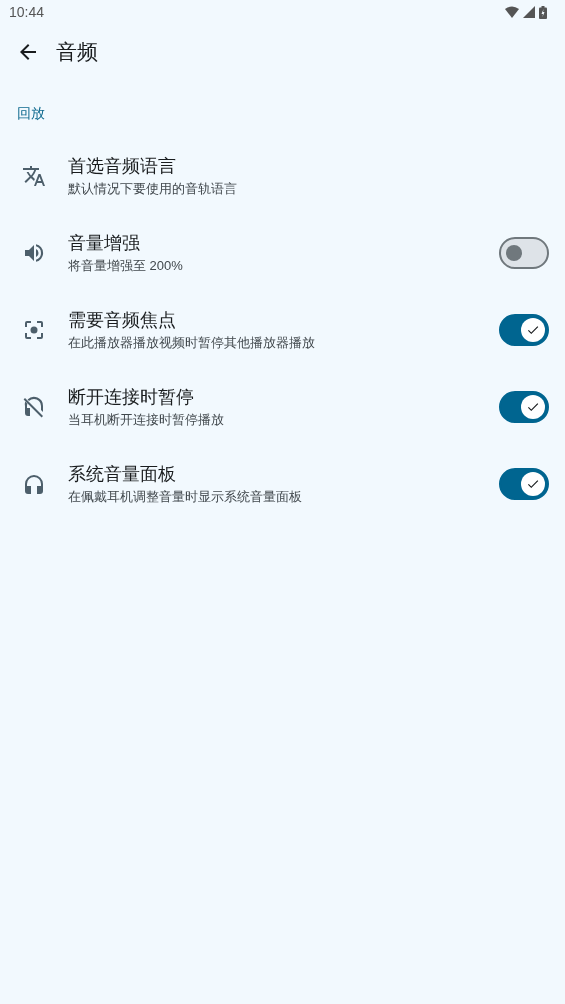  Describe the element at coordinates (122, 474) in the screenshot. I see `setting-title: 系统音量面板` at that location.